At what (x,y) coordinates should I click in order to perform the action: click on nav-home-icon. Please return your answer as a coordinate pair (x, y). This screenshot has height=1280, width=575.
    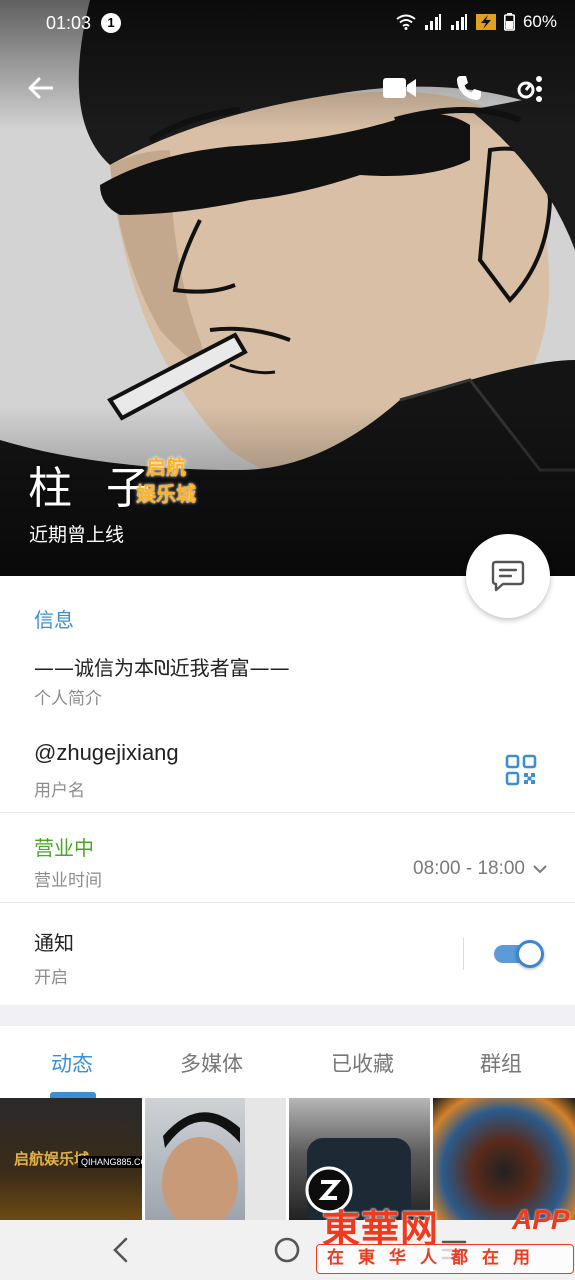
    Looking at the image, I should click on (287, 1250).